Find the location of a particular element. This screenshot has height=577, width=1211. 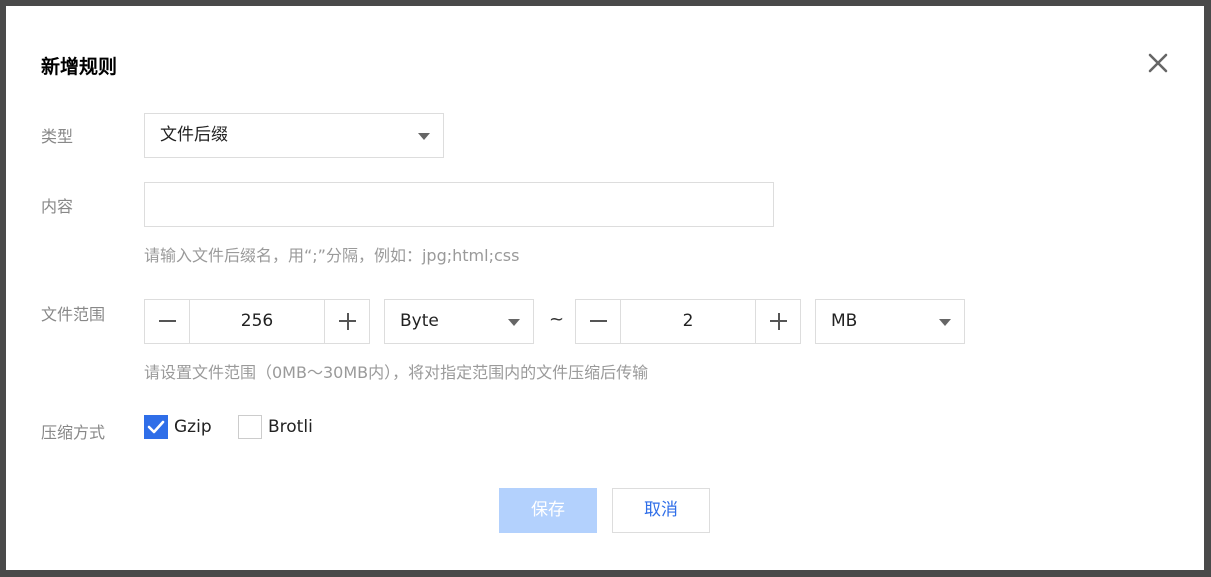

brotli-checkbox is located at coordinates (250, 427).